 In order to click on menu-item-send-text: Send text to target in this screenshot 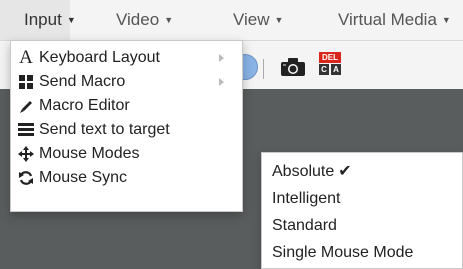, I will do `click(126, 130)`.